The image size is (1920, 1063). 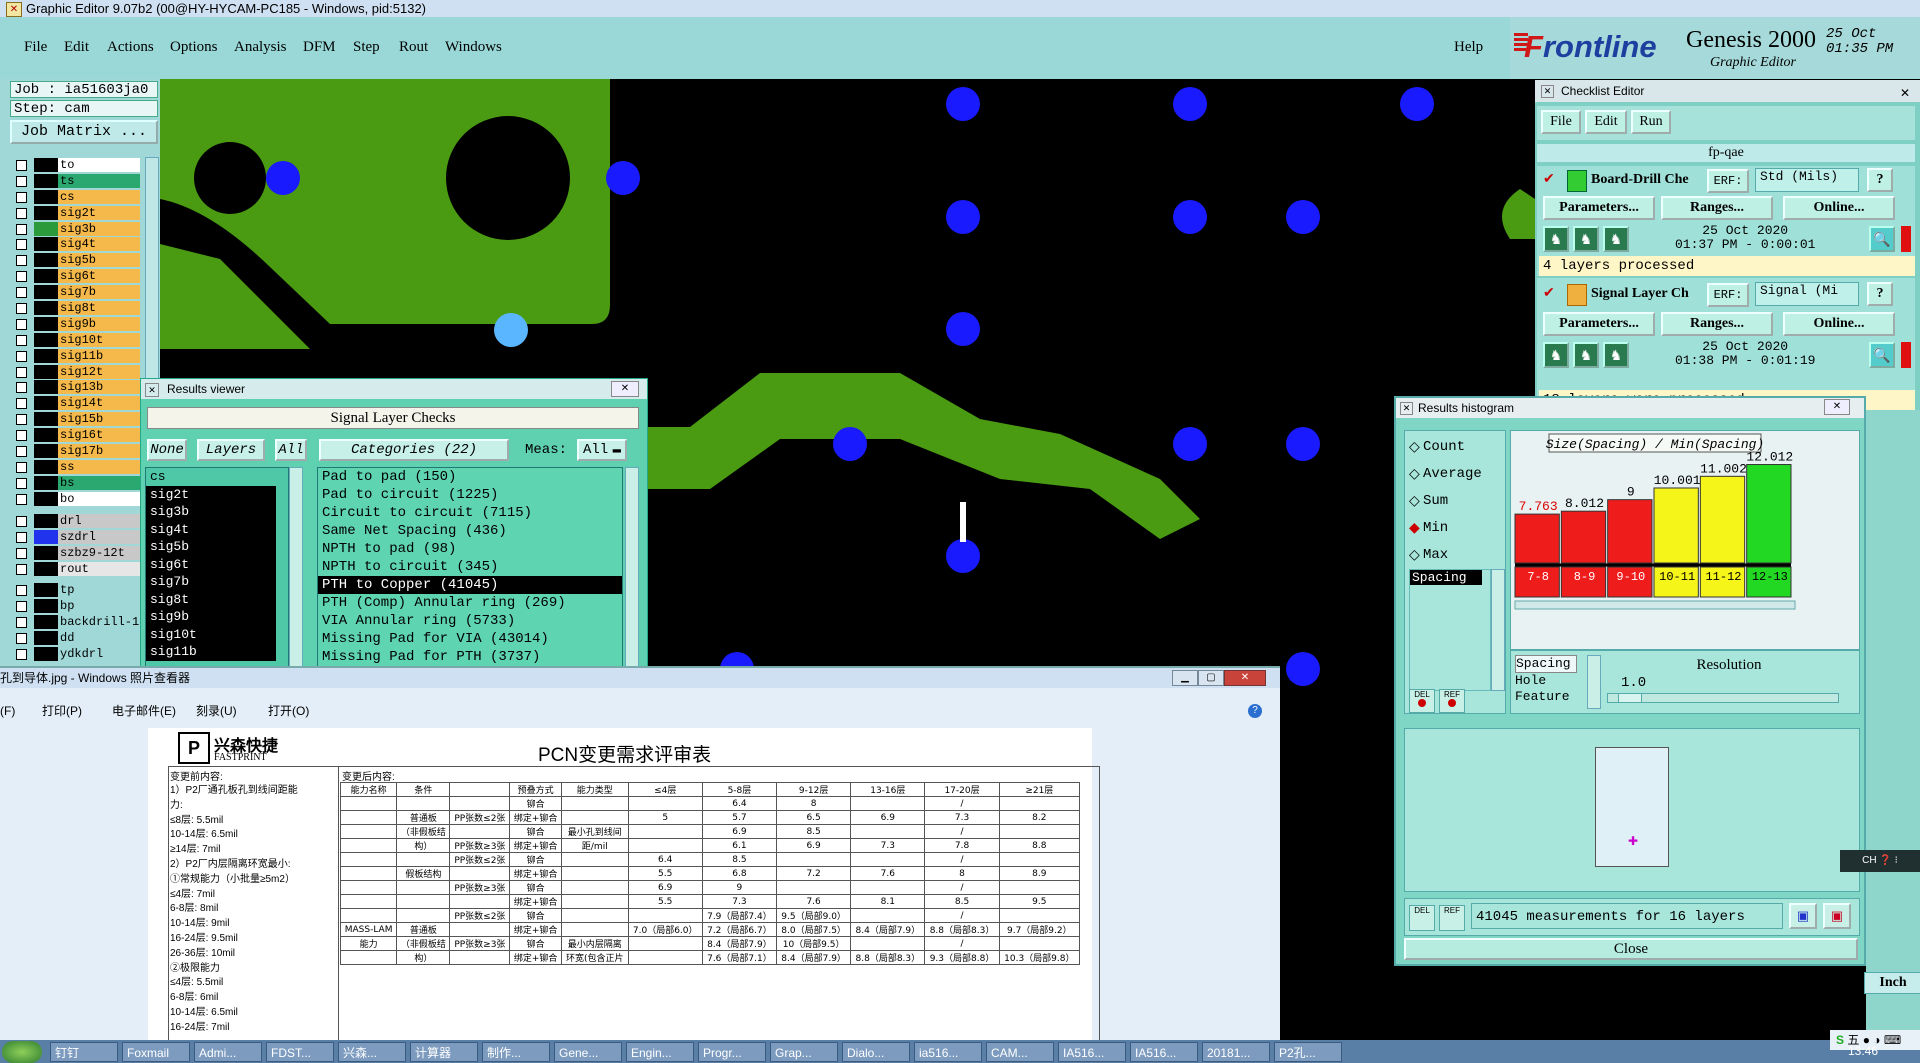 What do you see at coordinates (1414, 474) in the screenshot?
I see `radio-average-icon: ◇` at bounding box center [1414, 474].